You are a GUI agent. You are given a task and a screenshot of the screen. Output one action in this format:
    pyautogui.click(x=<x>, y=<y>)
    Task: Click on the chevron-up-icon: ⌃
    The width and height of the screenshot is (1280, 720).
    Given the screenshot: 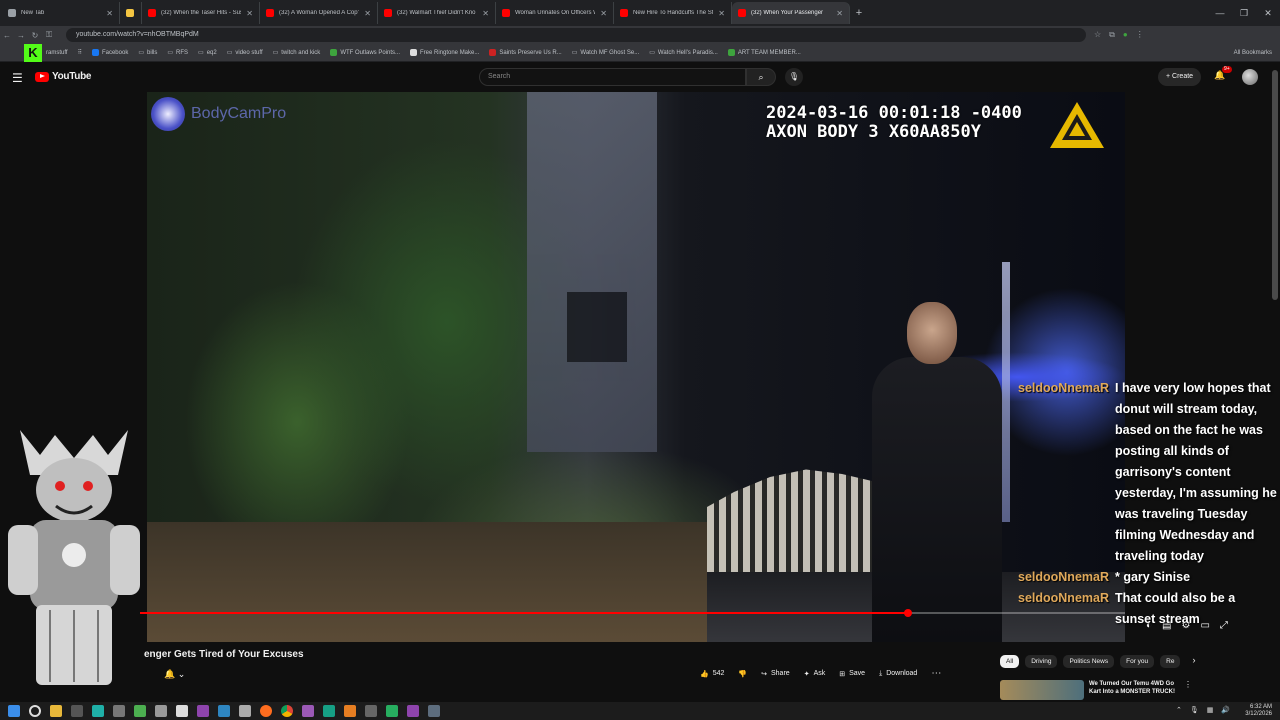 What is the action you would take?
    pyautogui.click(x=1179, y=710)
    